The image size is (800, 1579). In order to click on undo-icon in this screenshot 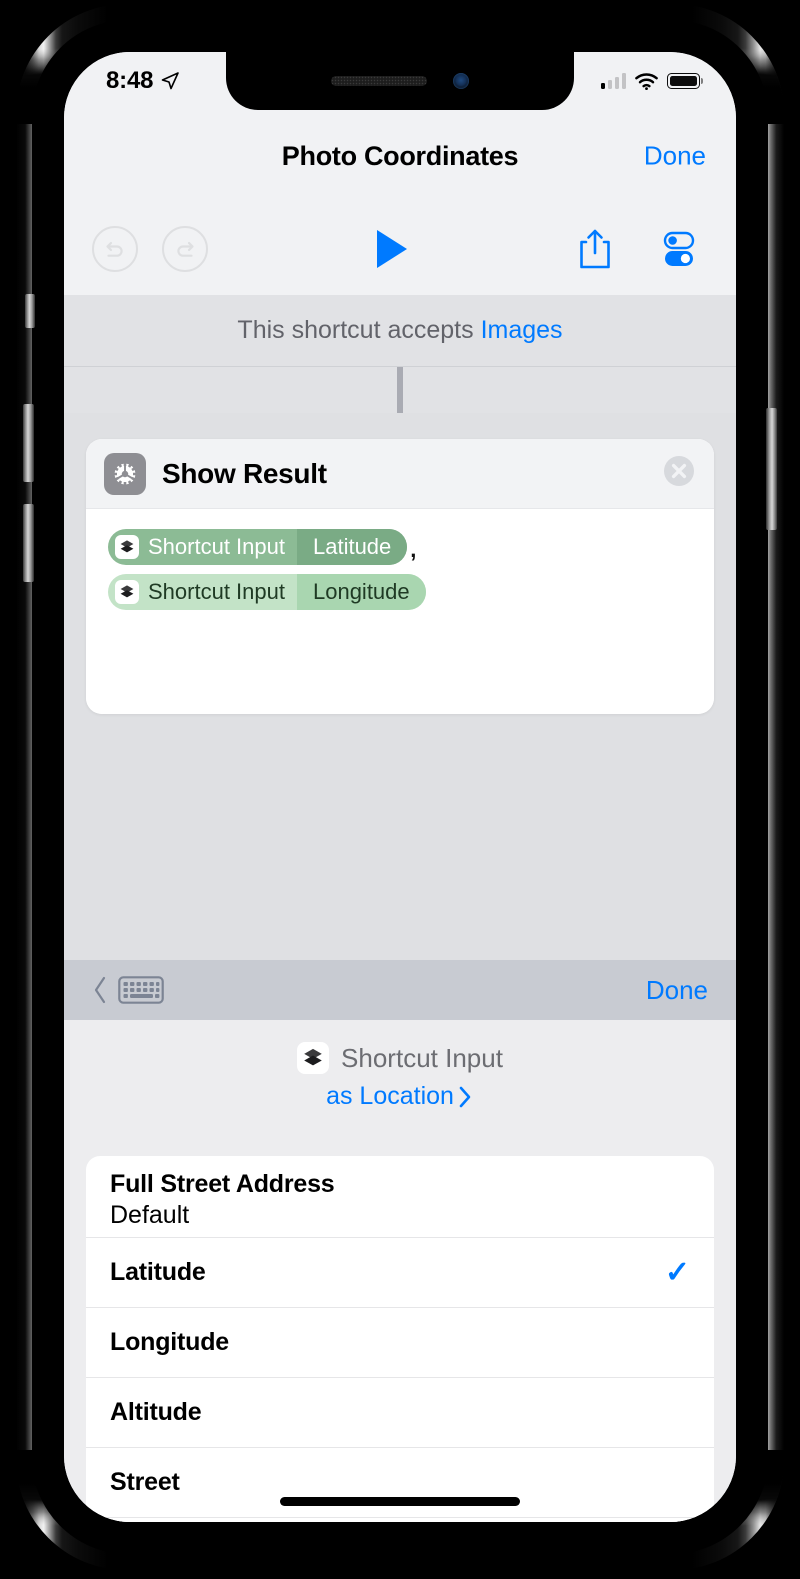, I will do `click(114, 249)`.